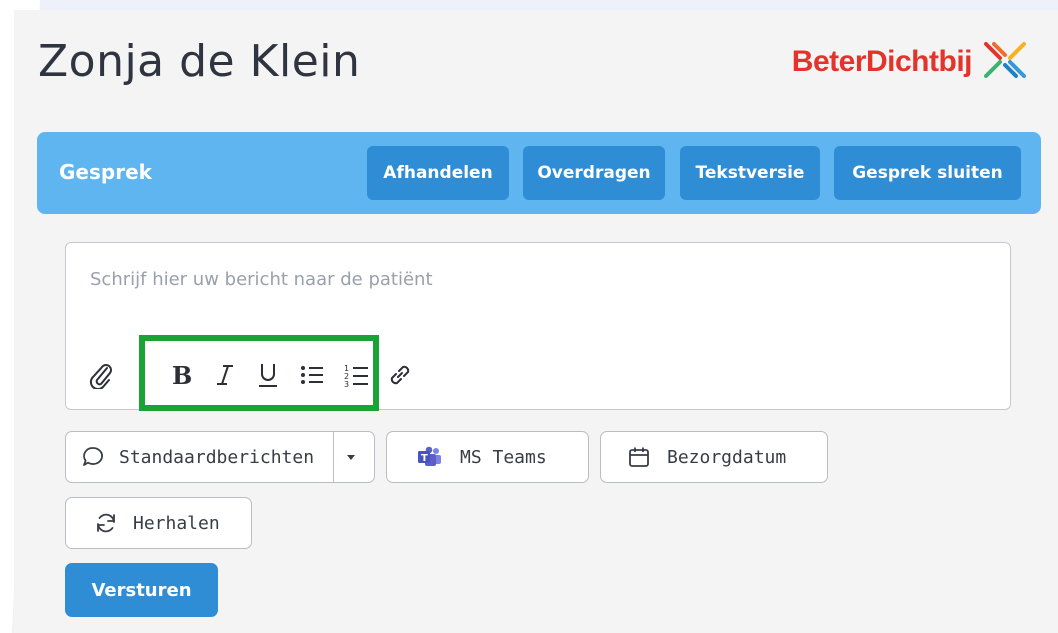 The height and width of the screenshot is (633, 1058). What do you see at coordinates (141, 590) in the screenshot?
I see `send-button: Versturen` at bounding box center [141, 590].